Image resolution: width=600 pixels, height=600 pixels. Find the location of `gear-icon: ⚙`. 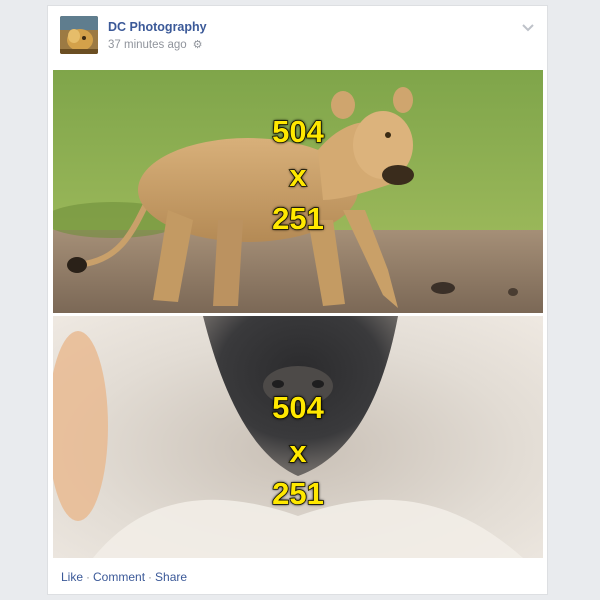

gear-icon: ⚙ is located at coordinates (198, 44).